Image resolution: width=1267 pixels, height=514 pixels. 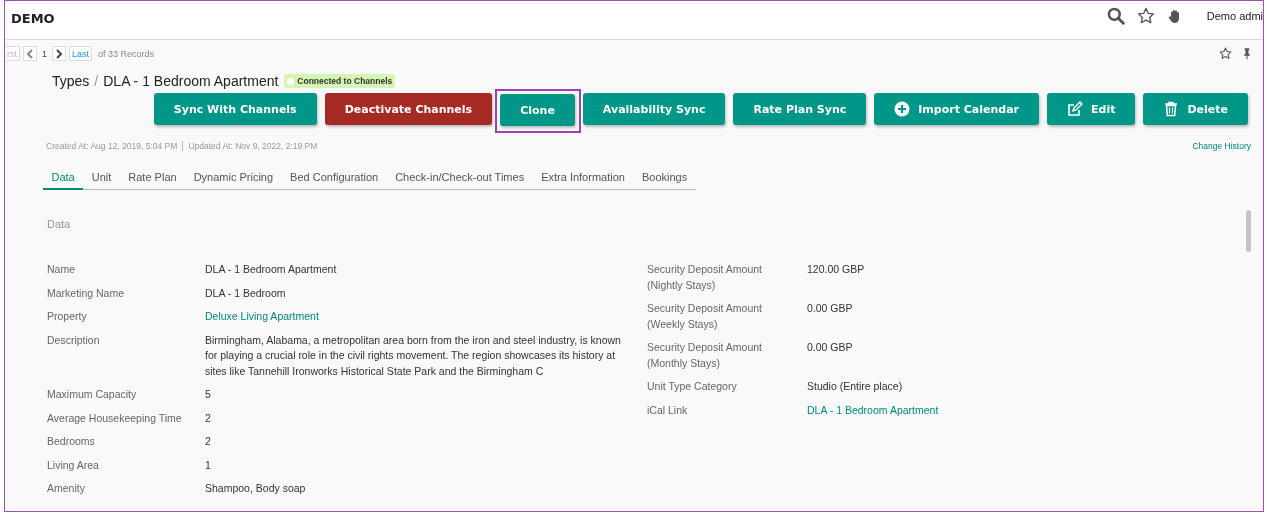 I want to click on action-button: Sync With Channels, so click(x=235, y=109).